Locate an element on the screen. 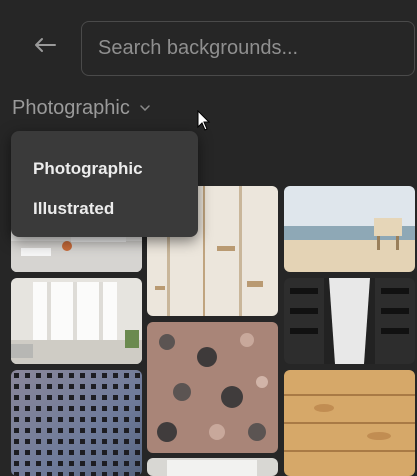 Image resolution: width=417 pixels, height=476 pixels. menu-item-photographic: Photographic is located at coordinates (104, 169).